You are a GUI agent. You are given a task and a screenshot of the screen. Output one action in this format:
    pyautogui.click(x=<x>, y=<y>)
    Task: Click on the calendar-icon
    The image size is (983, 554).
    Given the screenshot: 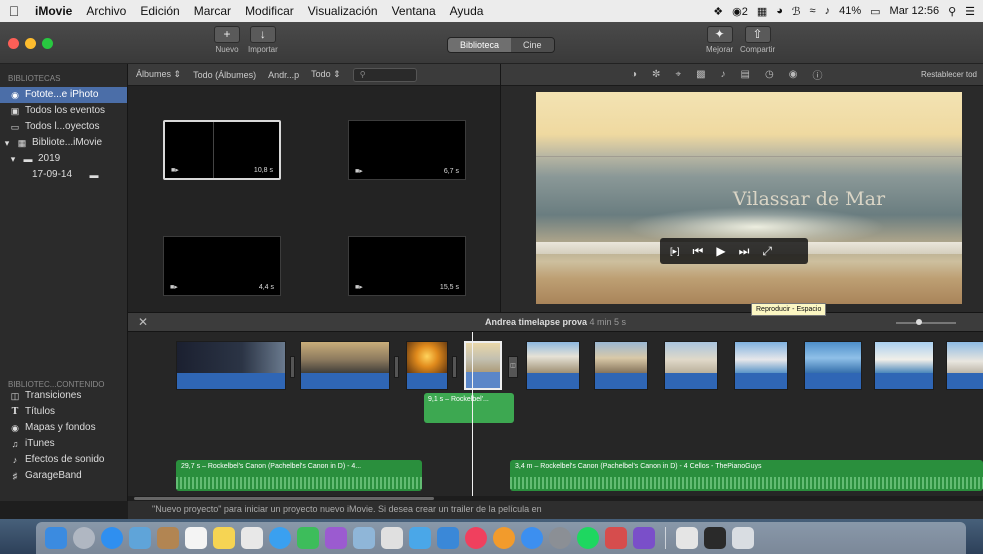 What is the action you would take?
    pyautogui.click(x=196, y=538)
    